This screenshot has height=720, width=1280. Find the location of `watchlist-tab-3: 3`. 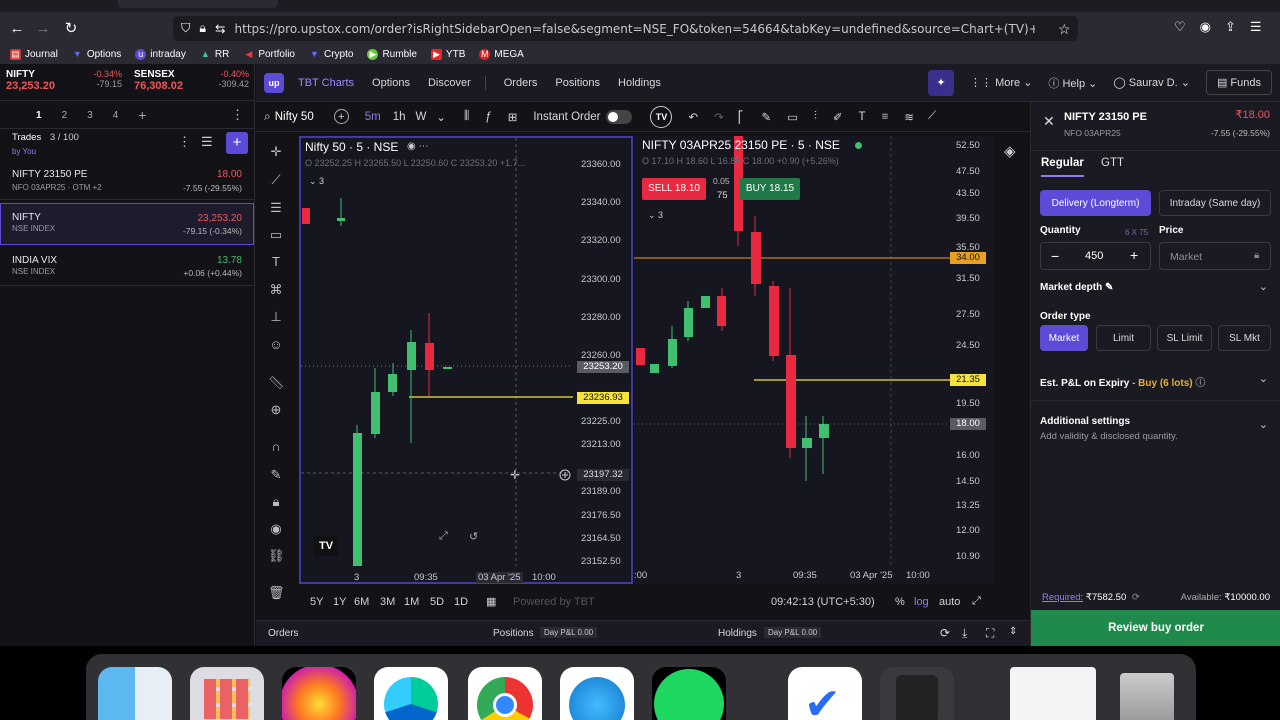

watchlist-tab-3: 3 is located at coordinates (90, 115).